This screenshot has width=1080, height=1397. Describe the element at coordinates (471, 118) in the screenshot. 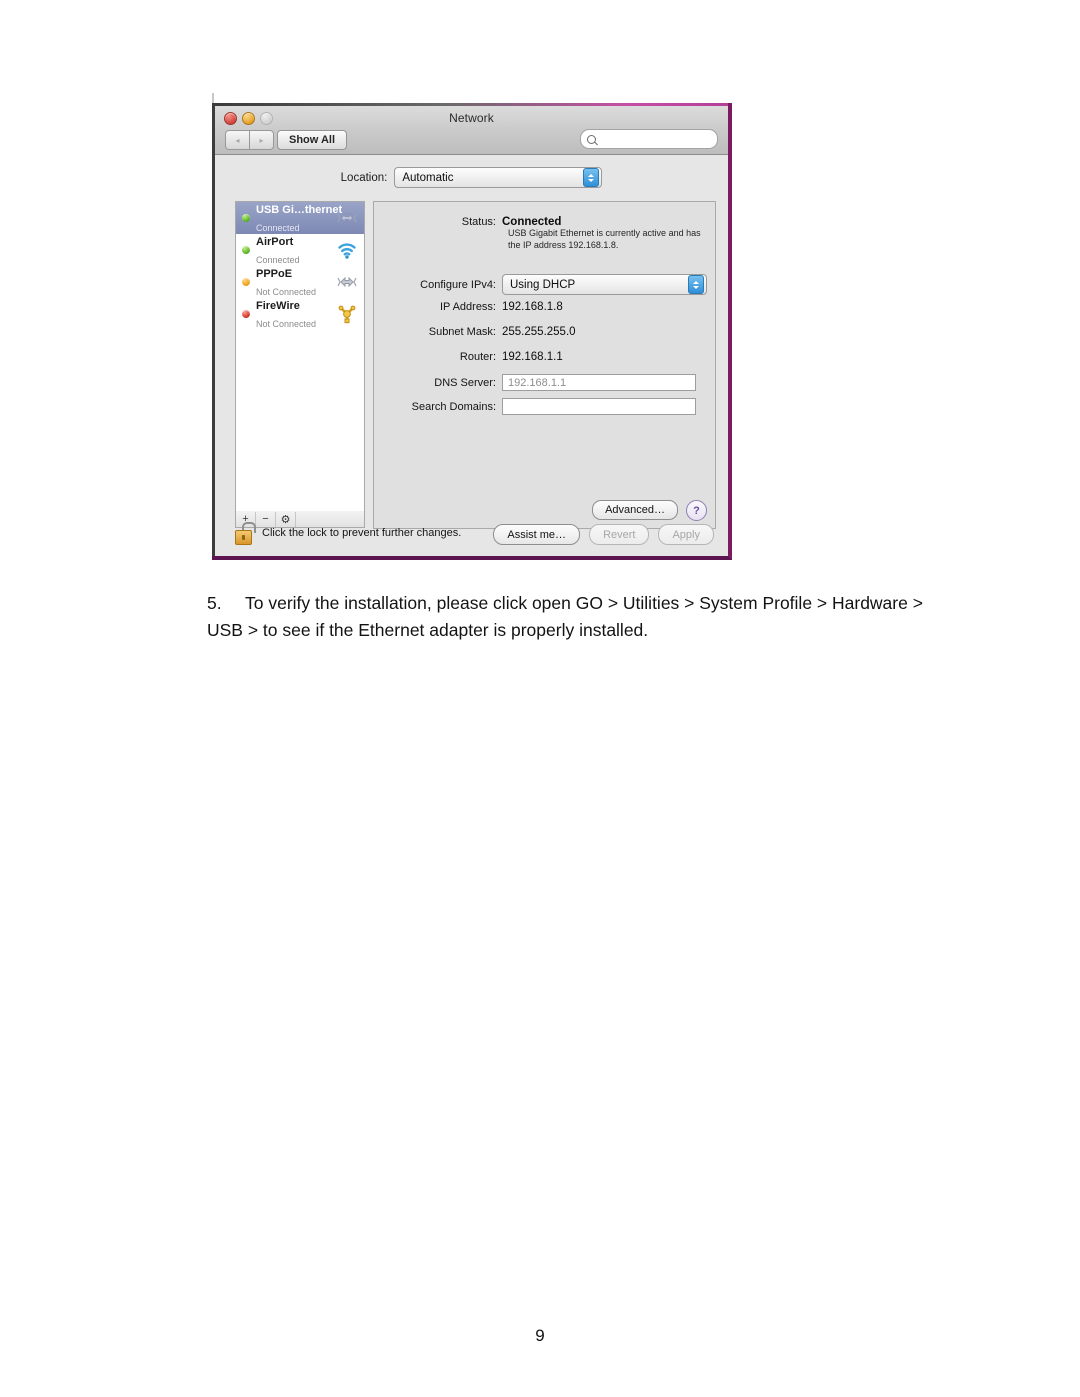

I see `window-title: Network` at that location.